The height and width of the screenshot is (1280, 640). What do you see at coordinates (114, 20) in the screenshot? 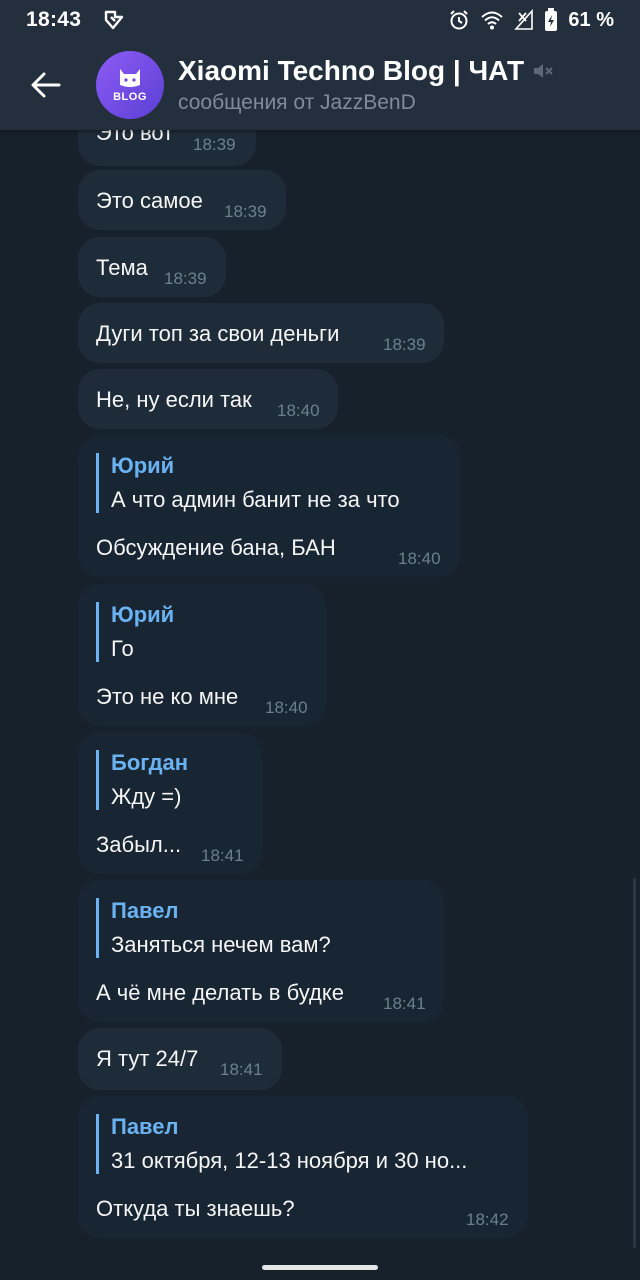
I see `app-notification-icon` at bounding box center [114, 20].